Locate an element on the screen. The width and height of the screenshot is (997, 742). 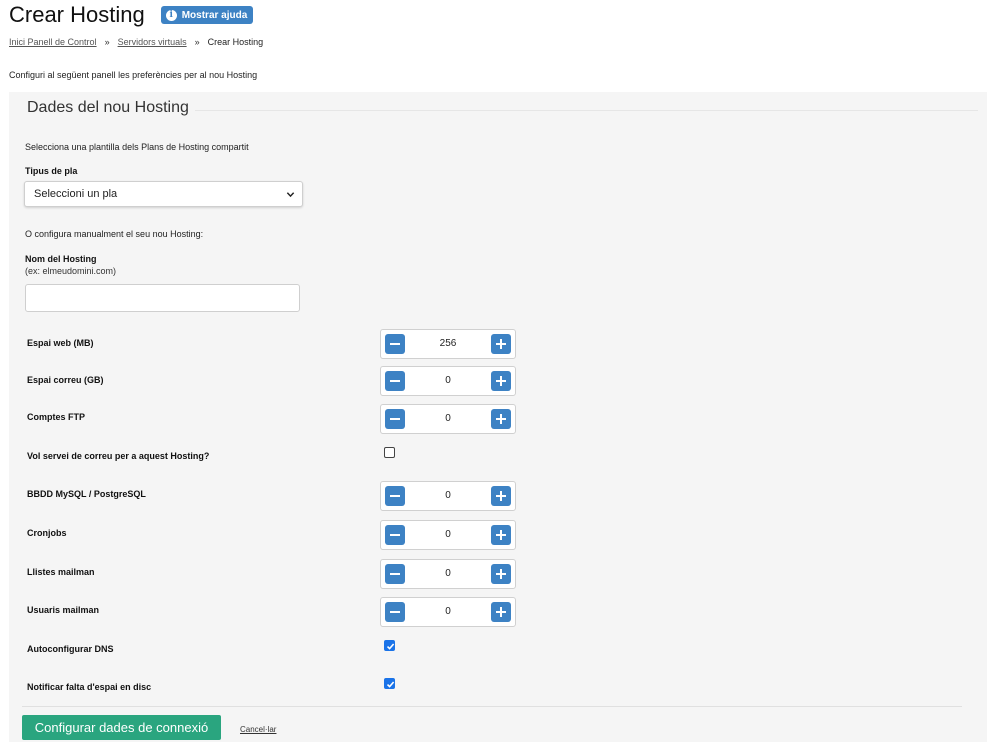
field-label-cronjobs: Cronjobs is located at coordinates (47, 533).